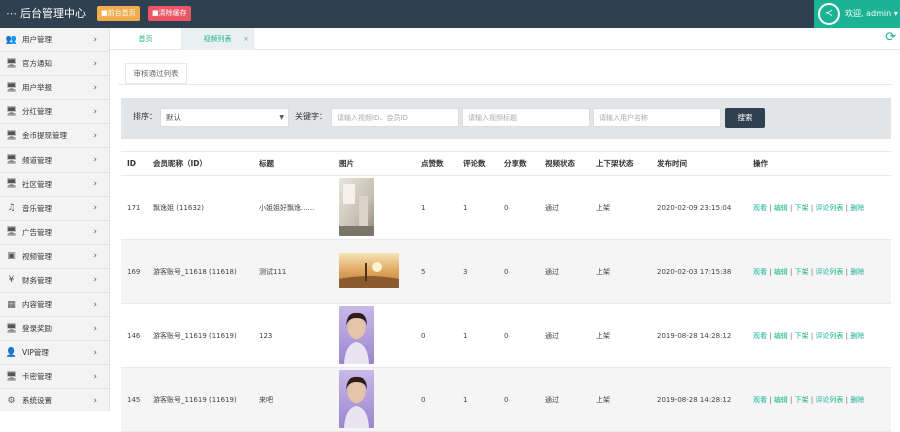 Image resolution: width=900 pixels, height=432 pixels. I want to click on cell-title: 123, so click(293, 335).